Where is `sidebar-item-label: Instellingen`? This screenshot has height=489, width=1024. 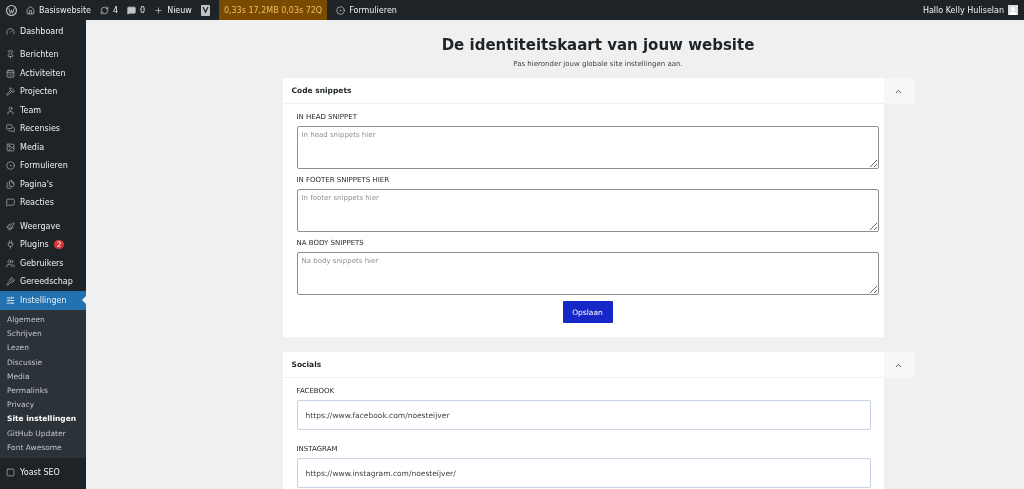 sidebar-item-label: Instellingen is located at coordinates (43, 300).